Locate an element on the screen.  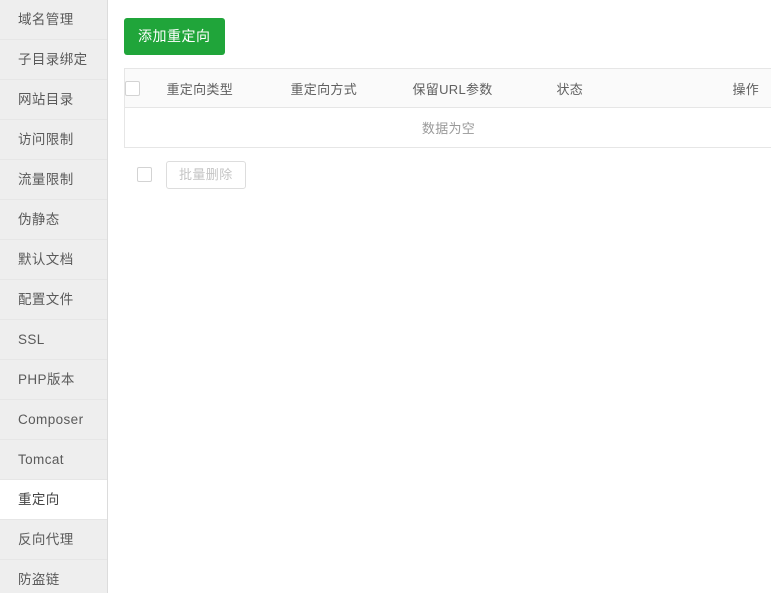
sidebar-item-redirect: 重定向 is located at coordinates (53, 500).